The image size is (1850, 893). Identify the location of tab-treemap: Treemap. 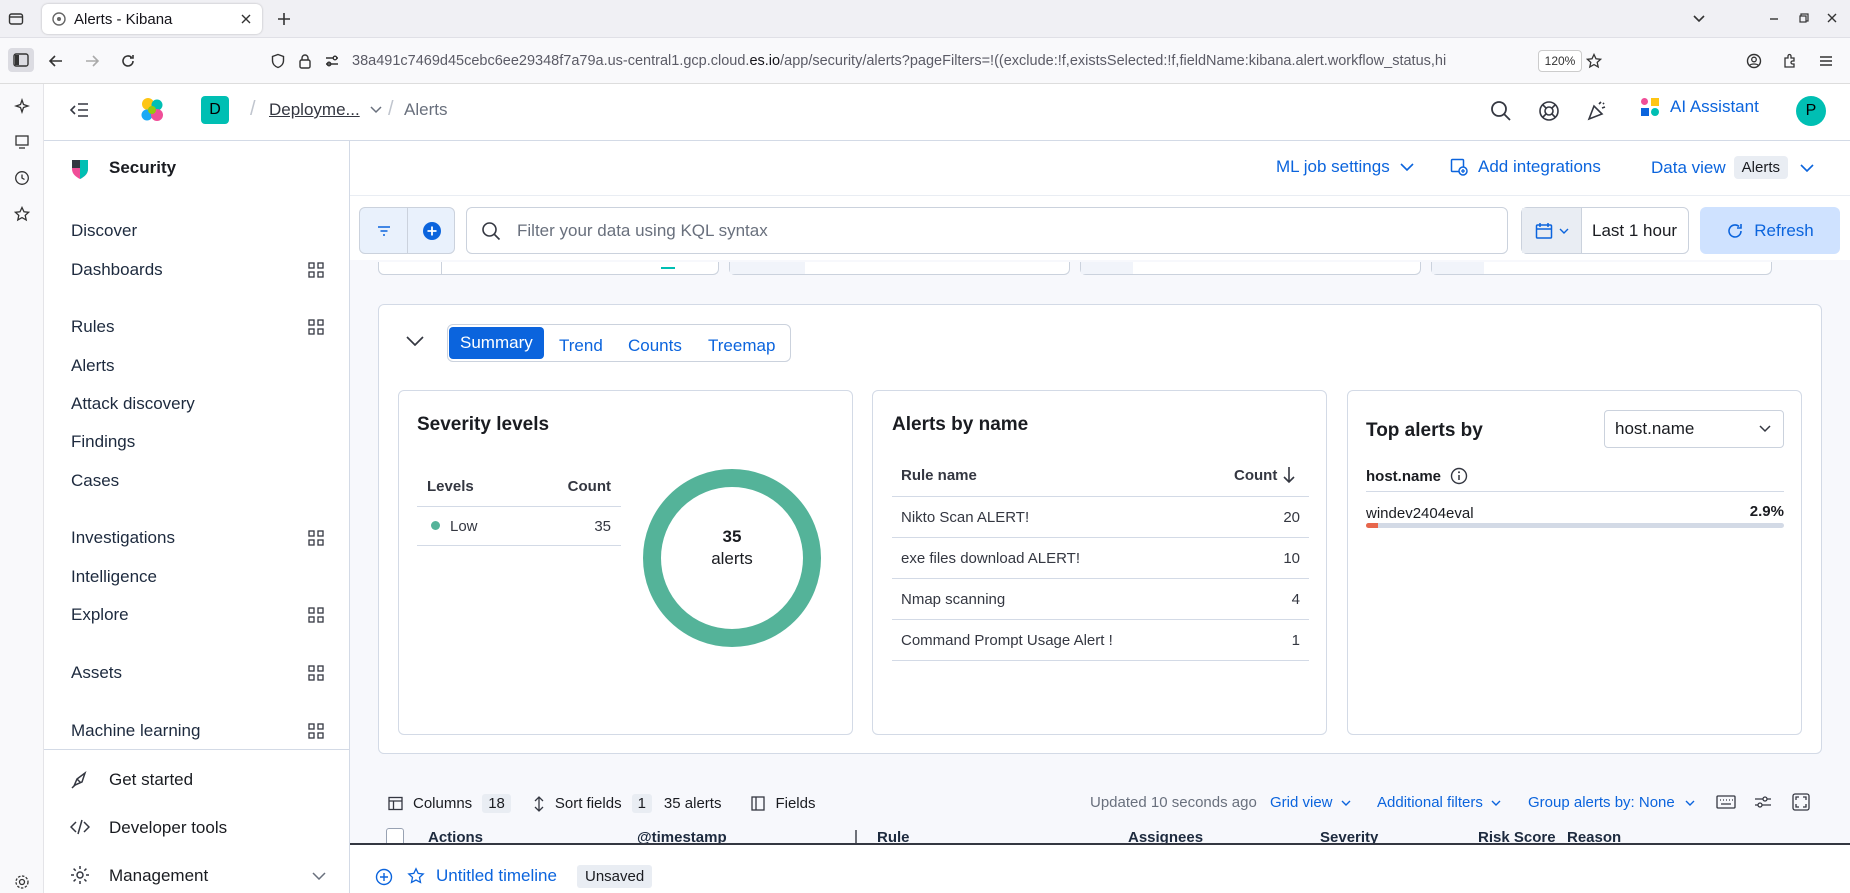
(741, 346).